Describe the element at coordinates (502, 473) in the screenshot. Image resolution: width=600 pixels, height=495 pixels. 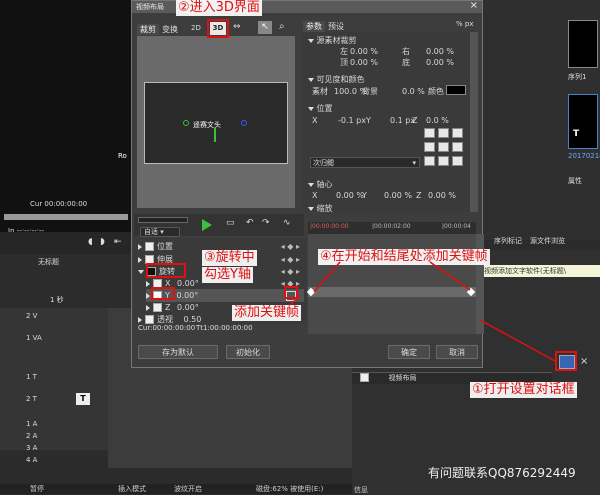
I see `footer-contact: 有问题联系QQ876292449` at that location.